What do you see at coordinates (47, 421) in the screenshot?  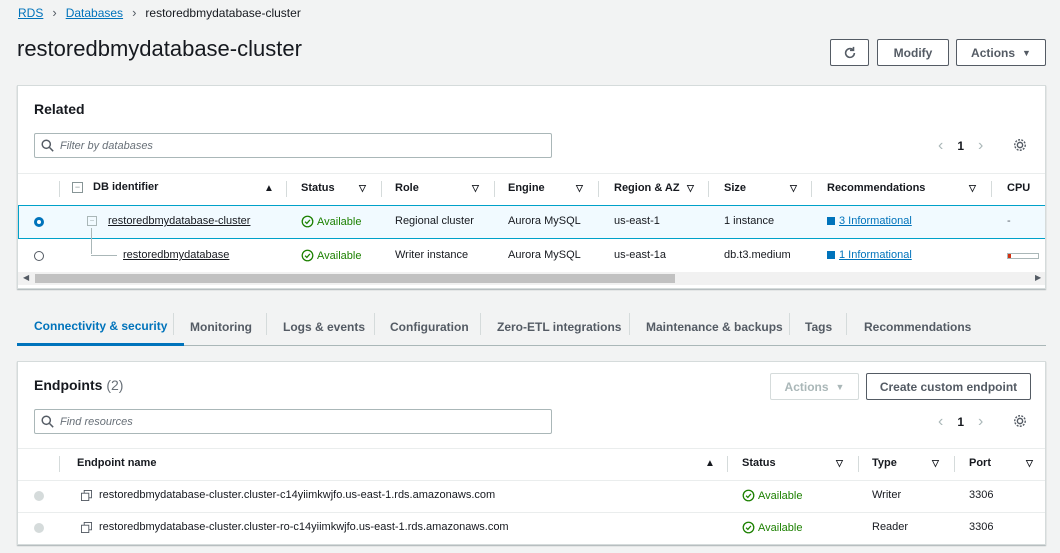 I see `search-icon` at bounding box center [47, 421].